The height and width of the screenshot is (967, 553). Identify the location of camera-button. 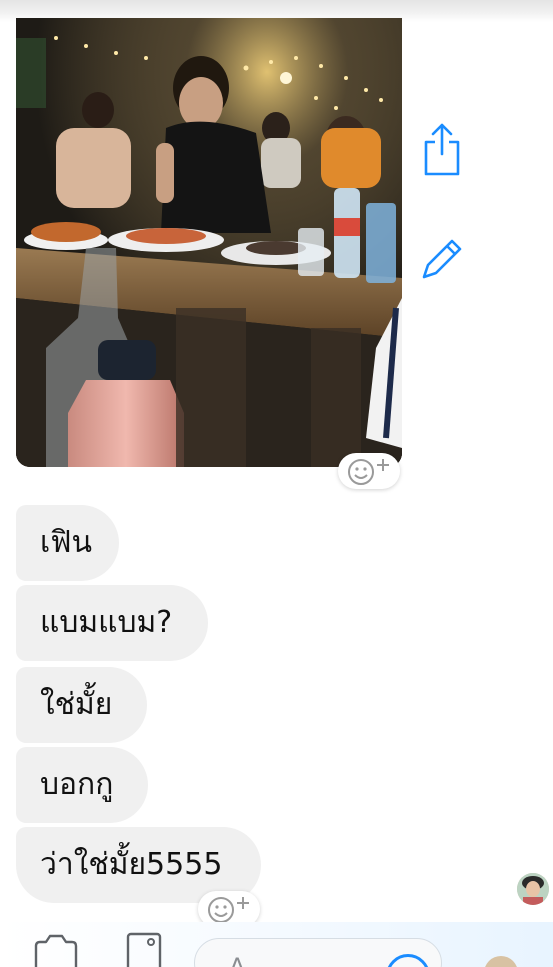
(56, 948).